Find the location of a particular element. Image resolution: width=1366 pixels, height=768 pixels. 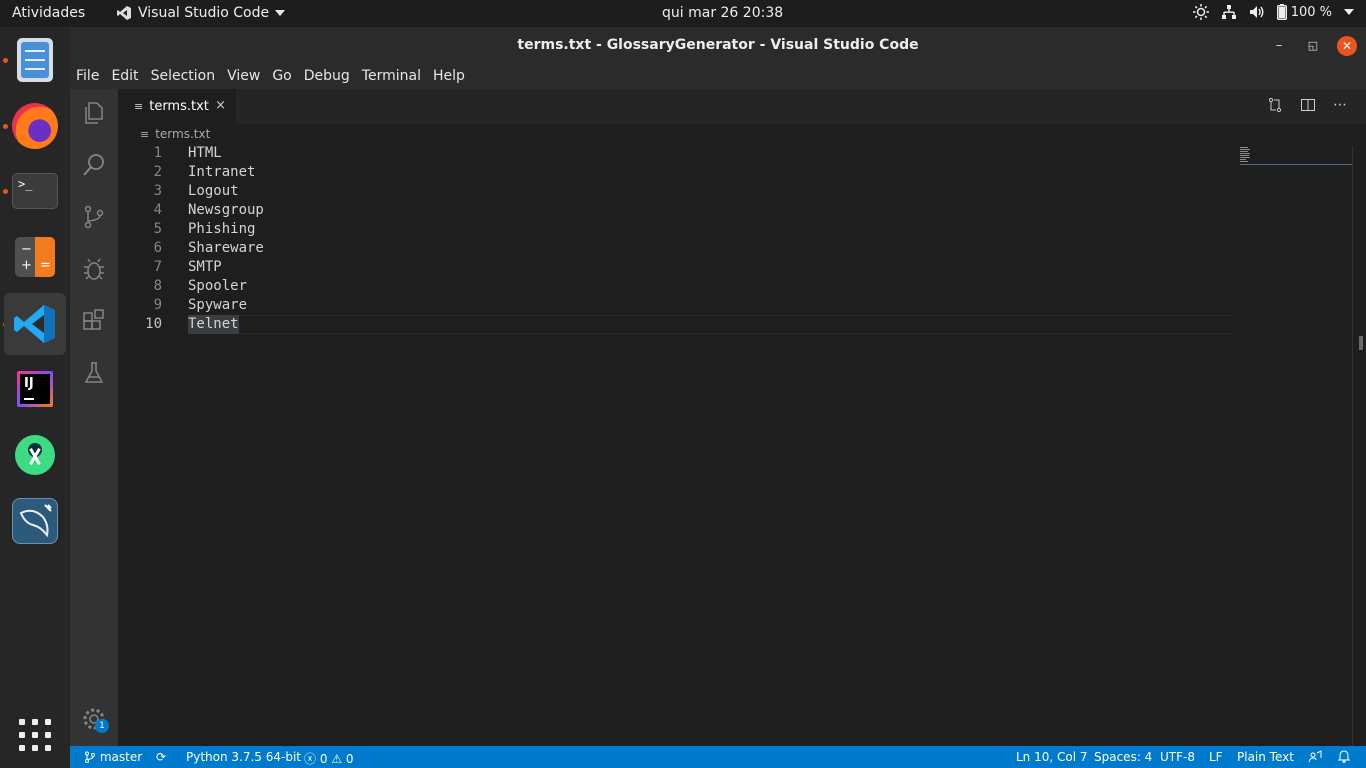

menu-go: Go is located at coordinates (281, 76).